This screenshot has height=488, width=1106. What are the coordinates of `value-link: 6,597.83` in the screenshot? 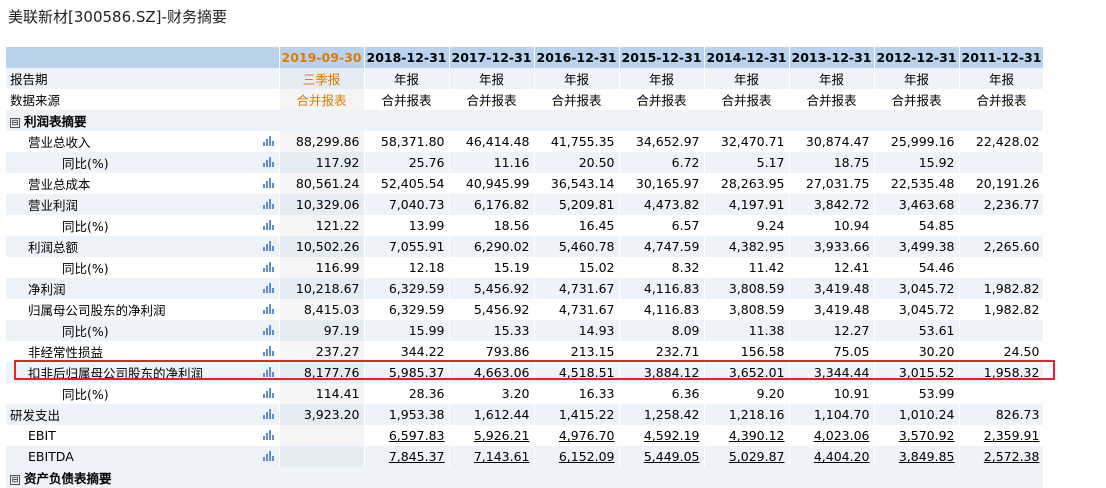 It's located at (417, 435).